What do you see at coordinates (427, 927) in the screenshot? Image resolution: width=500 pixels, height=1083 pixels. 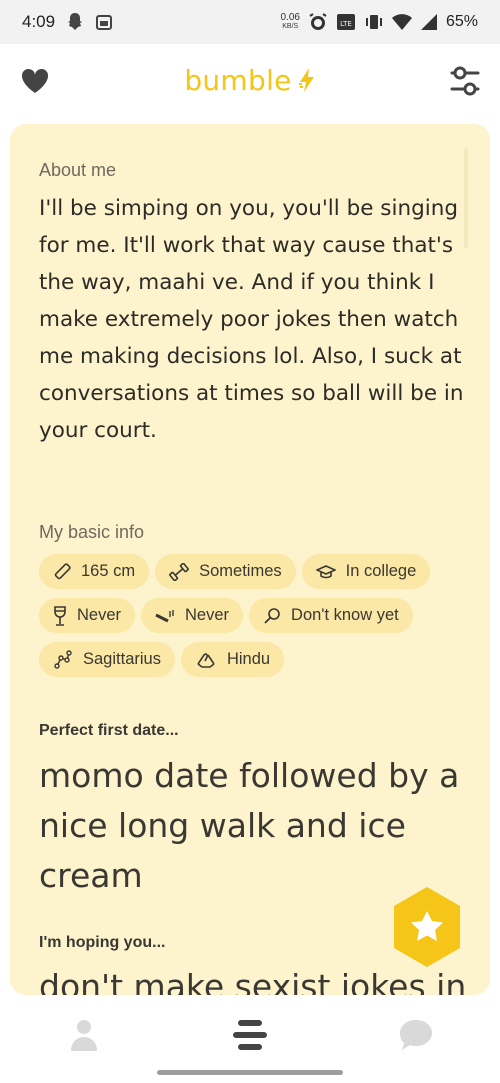 I see `superswipe-star-button` at bounding box center [427, 927].